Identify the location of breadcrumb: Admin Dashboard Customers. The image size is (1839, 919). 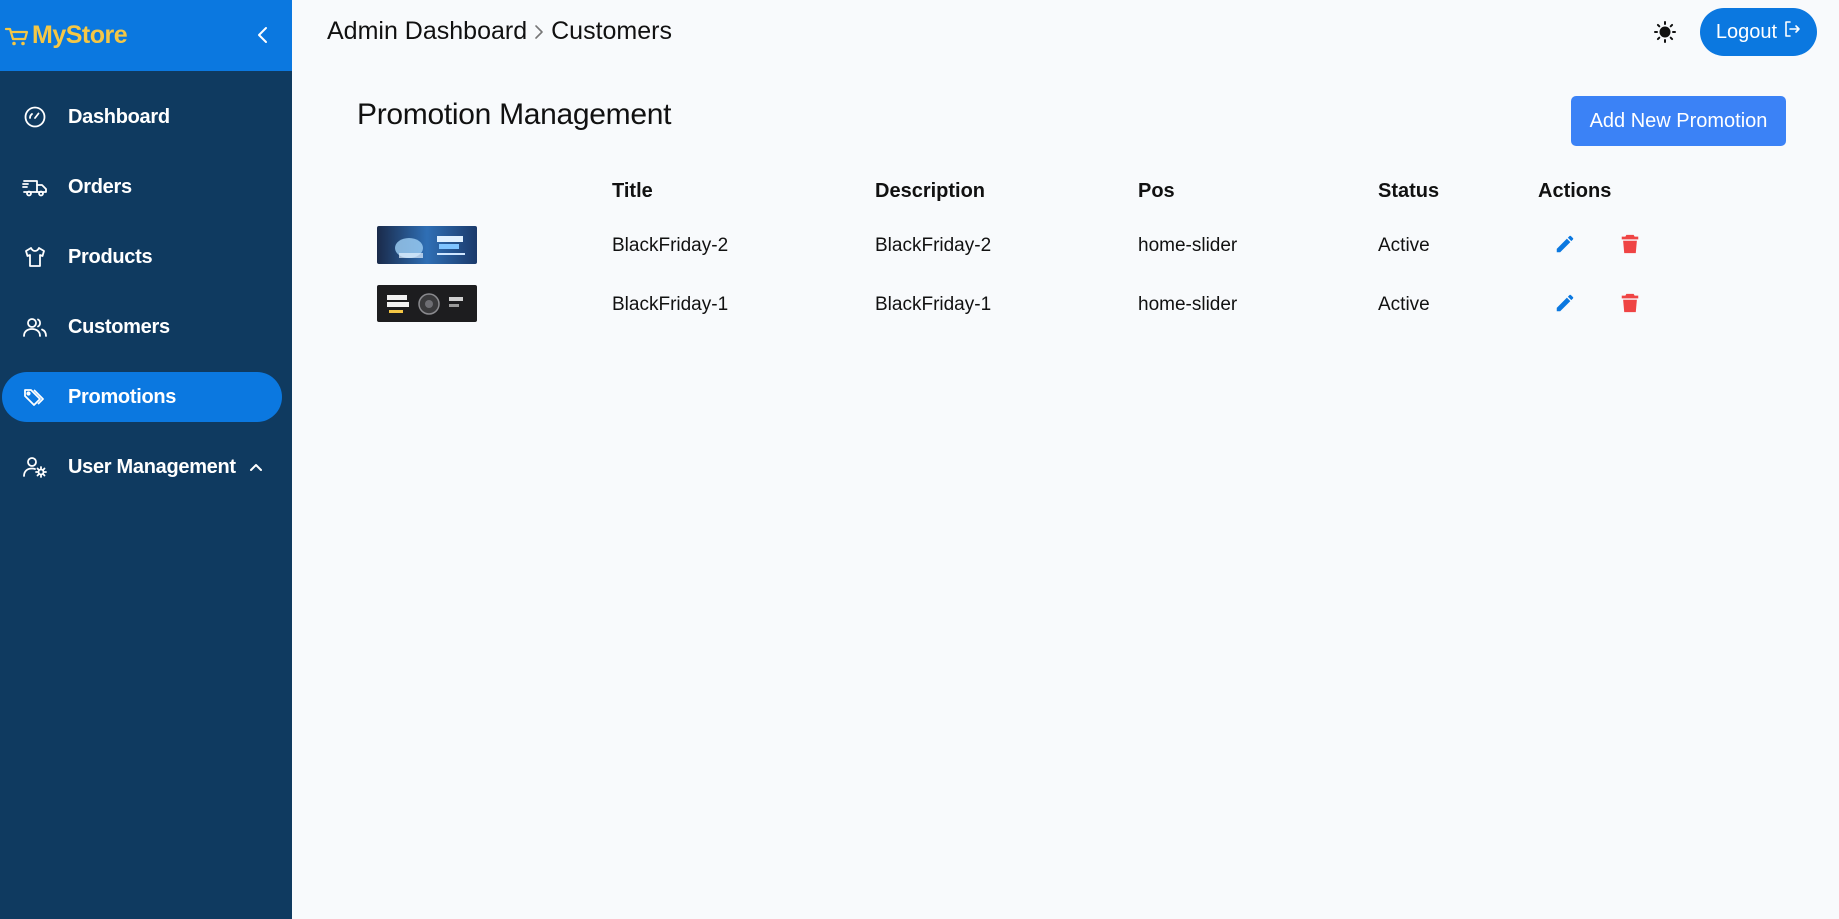
(499, 31).